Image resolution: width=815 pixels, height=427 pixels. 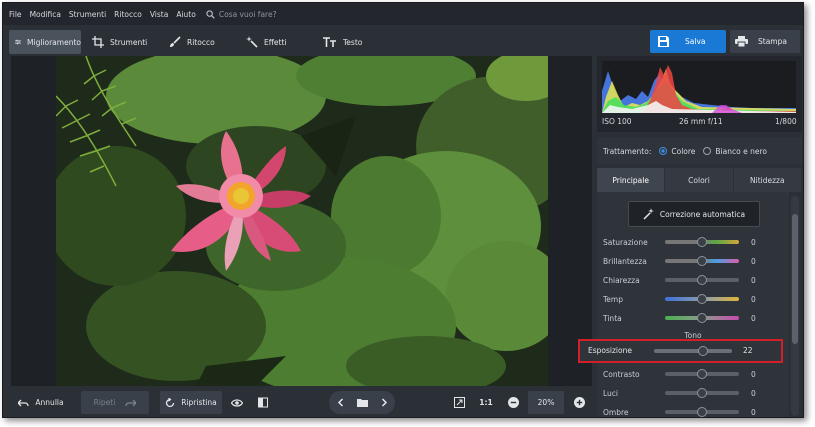 I want to click on menu-strumenti: Strumenti, so click(x=87, y=14).